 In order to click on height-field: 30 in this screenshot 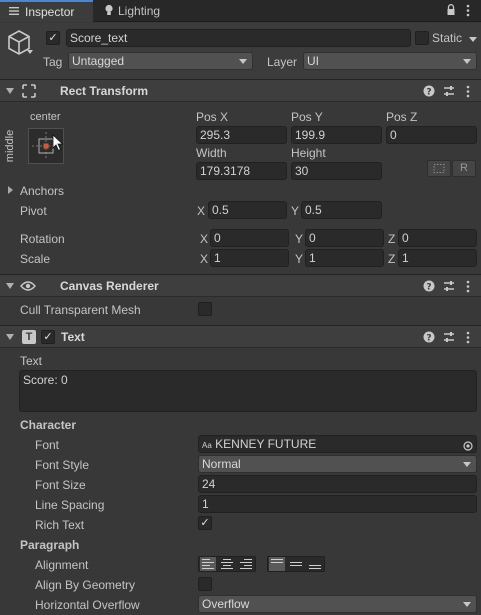, I will do `click(336, 171)`.